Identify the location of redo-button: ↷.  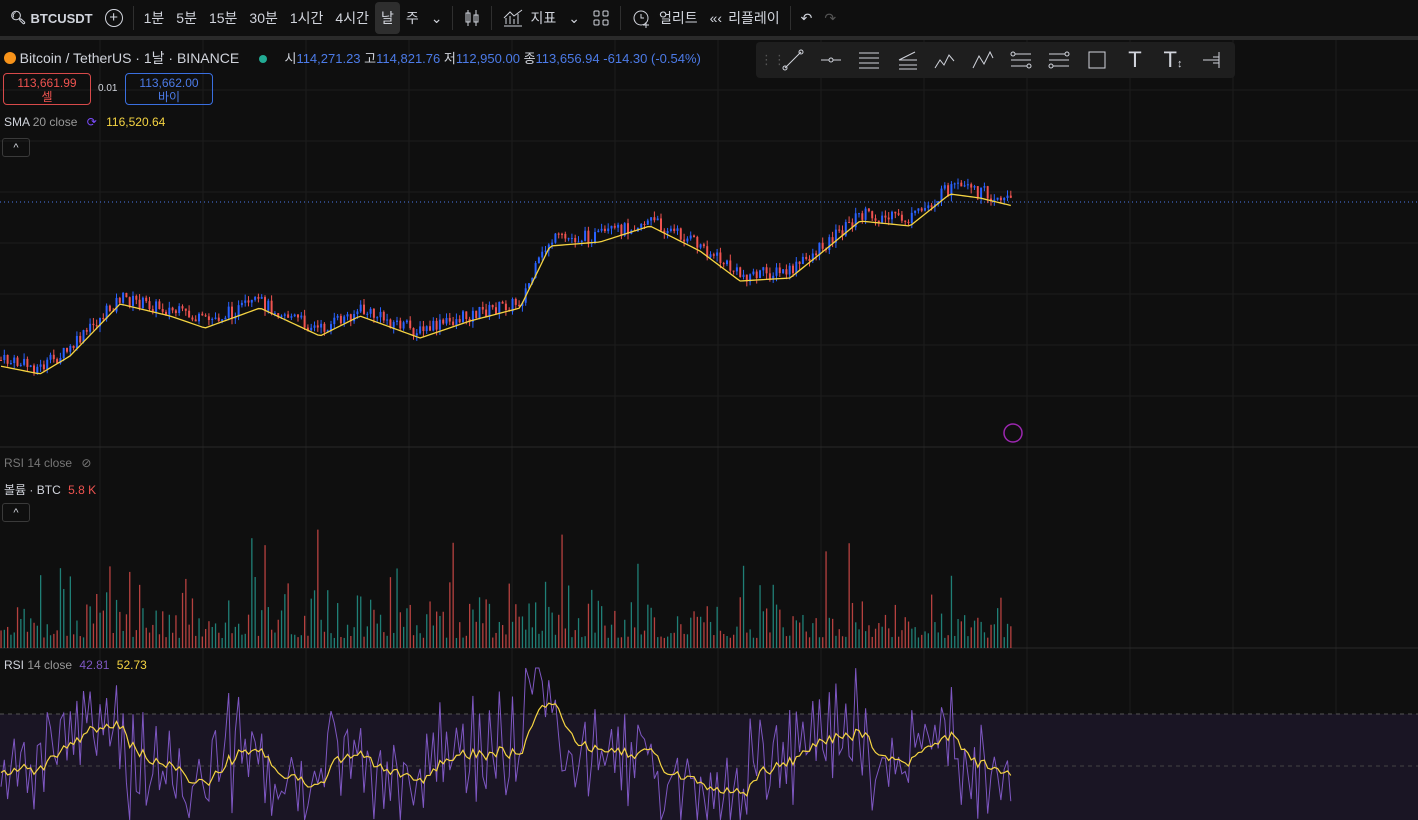
(830, 18).